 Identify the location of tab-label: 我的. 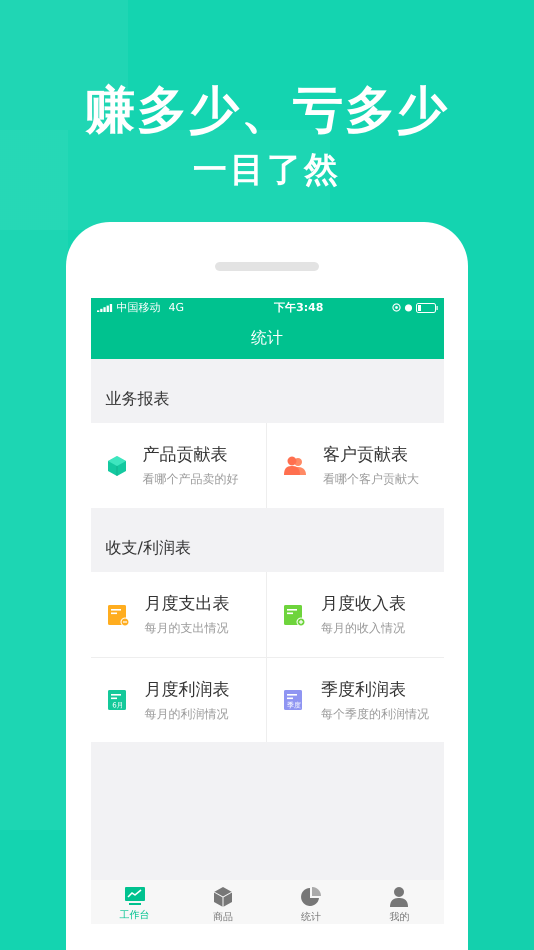
(399, 917).